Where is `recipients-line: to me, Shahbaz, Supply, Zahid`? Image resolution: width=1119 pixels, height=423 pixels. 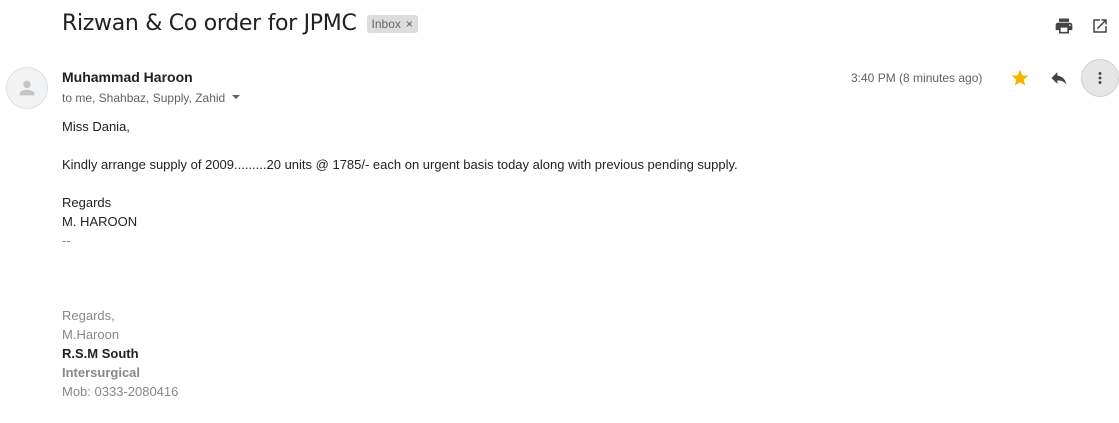
recipients-line: to me, Shahbaz, Supply, Zahid is located at coordinates (151, 98).